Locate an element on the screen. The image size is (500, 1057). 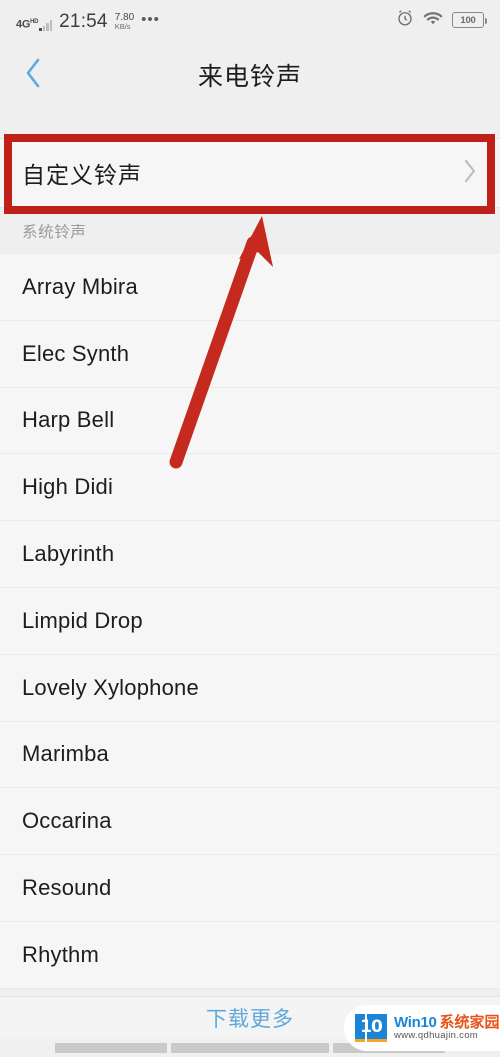
site-watermark: 10 Win10 系统家园 www.qdhuajin.com is located at coordinates (422, 1028).